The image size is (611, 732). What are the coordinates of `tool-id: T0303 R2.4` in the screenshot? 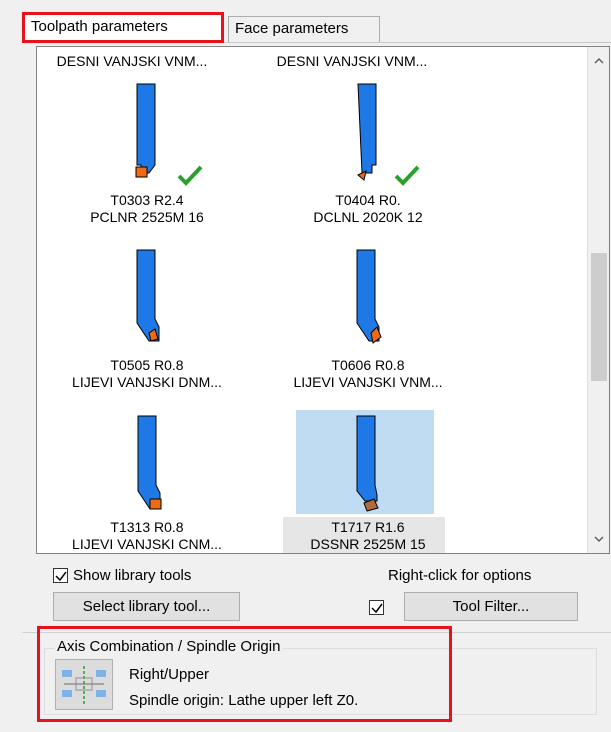 It's located at (147, 200).